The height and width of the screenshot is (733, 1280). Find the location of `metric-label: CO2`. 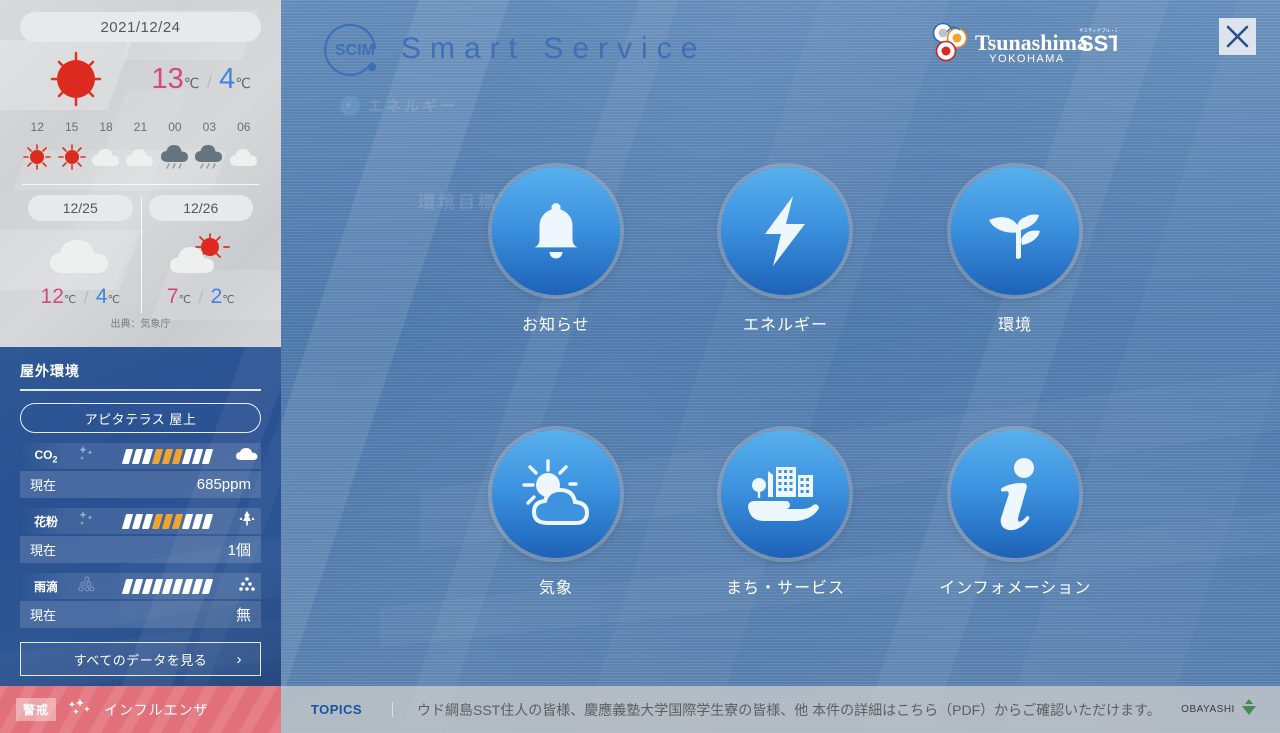

metric-label: CO2 is located at coordinates (46, 456).